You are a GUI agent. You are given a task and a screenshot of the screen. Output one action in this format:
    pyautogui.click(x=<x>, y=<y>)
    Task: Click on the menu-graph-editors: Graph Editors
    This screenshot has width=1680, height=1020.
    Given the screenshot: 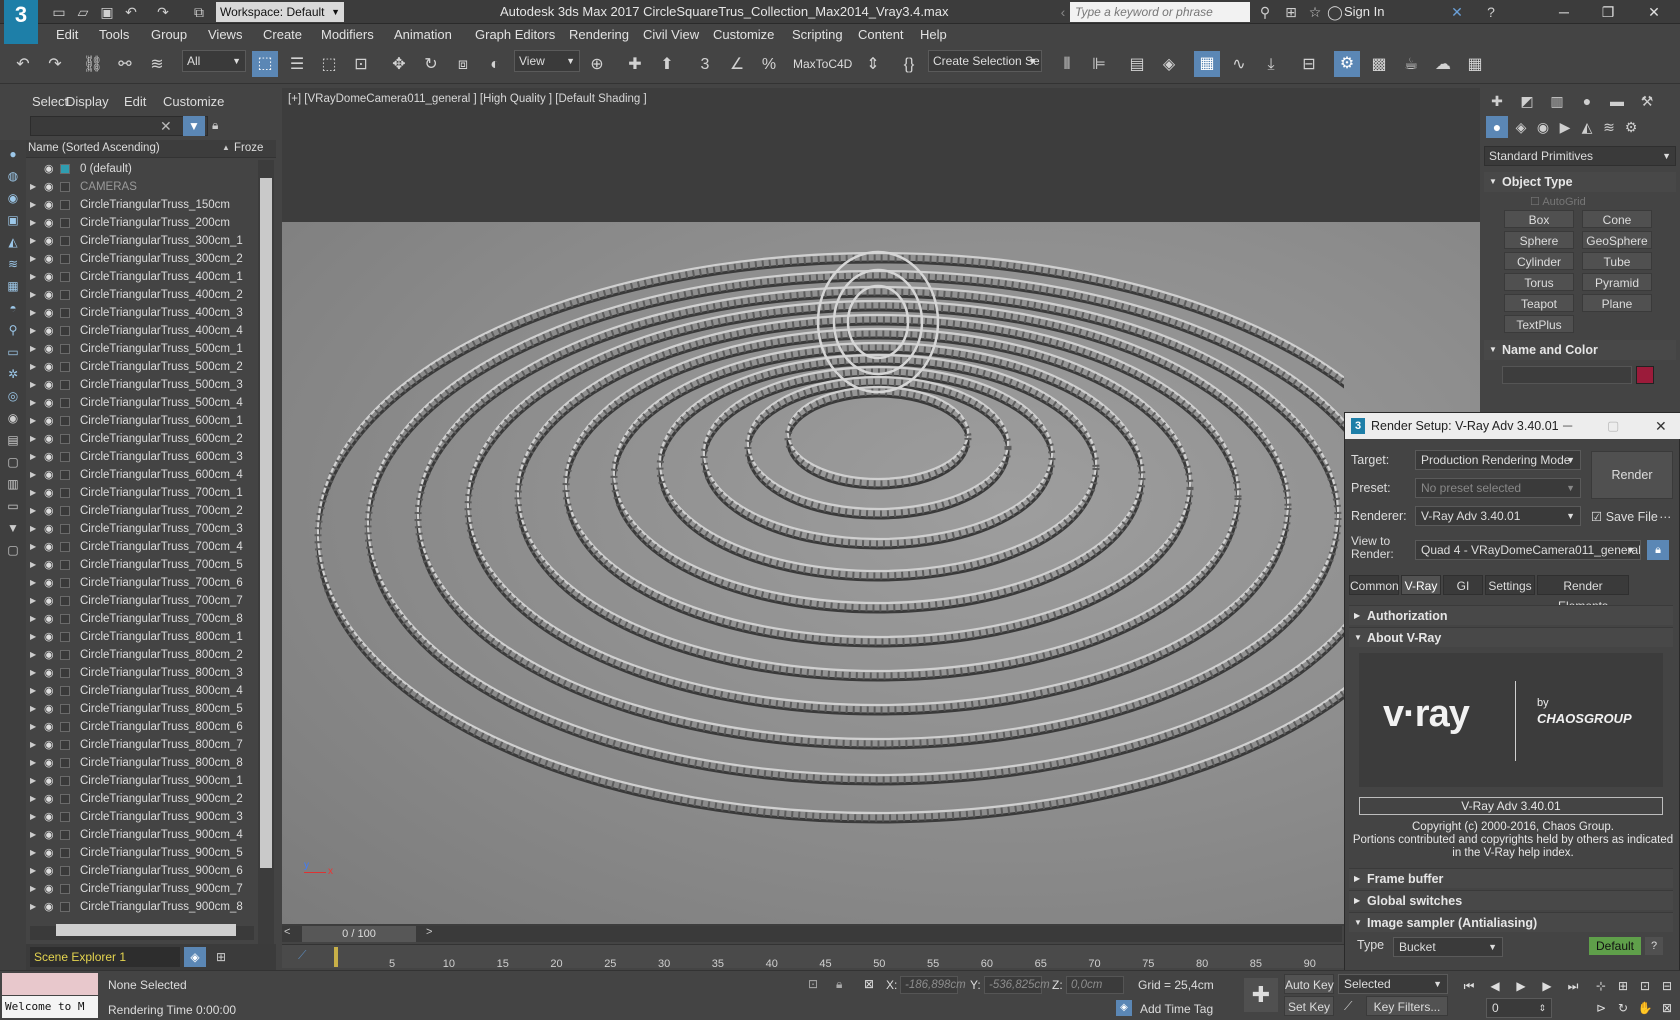 What is the action you would take?
    pyautogui.click(x=515, y=34)
    